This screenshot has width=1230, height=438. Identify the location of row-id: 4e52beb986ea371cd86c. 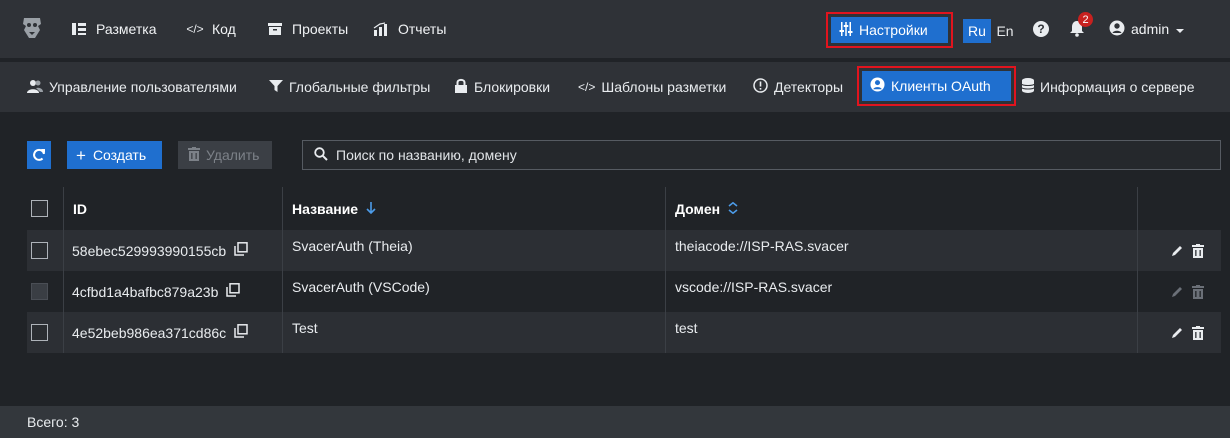
(160, 332).